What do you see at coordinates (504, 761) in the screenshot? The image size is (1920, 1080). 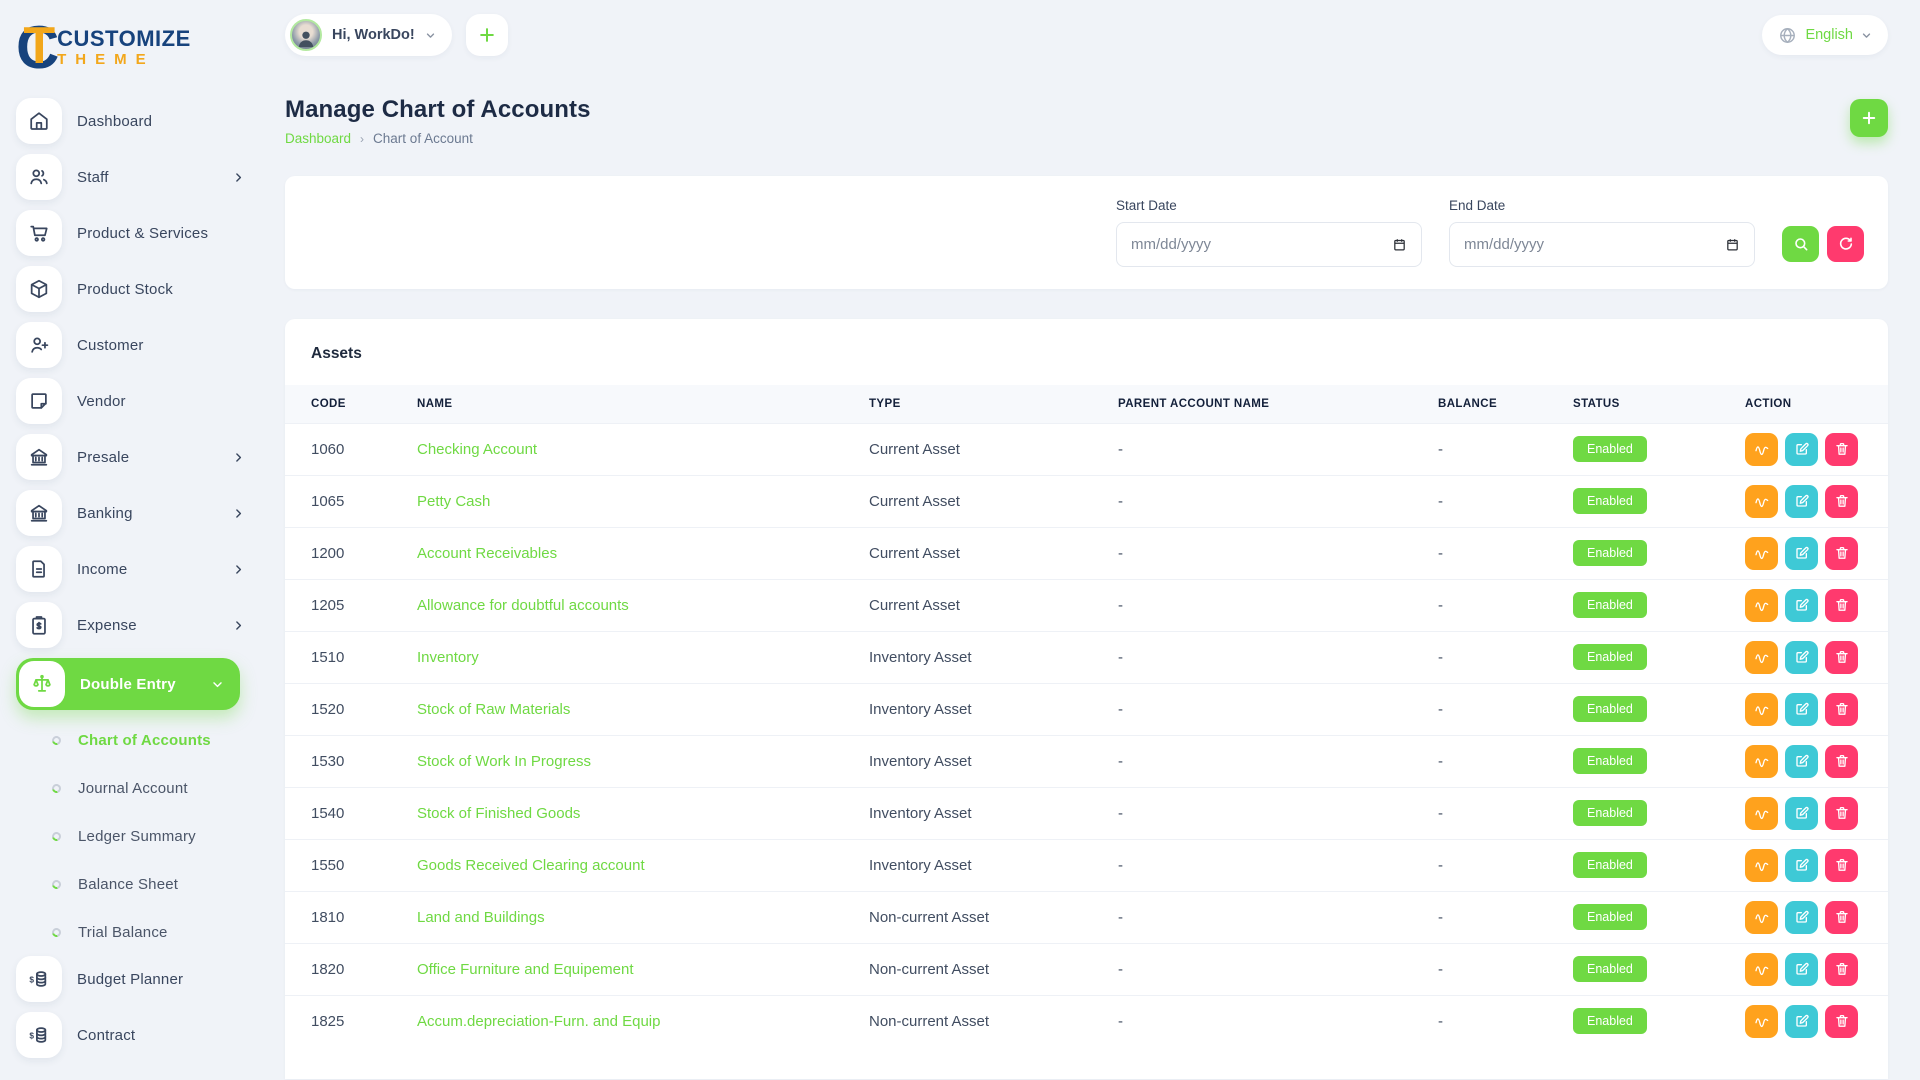 I see `account-name-link: Stock of Work In Progress` at bounding box center [504, 761].